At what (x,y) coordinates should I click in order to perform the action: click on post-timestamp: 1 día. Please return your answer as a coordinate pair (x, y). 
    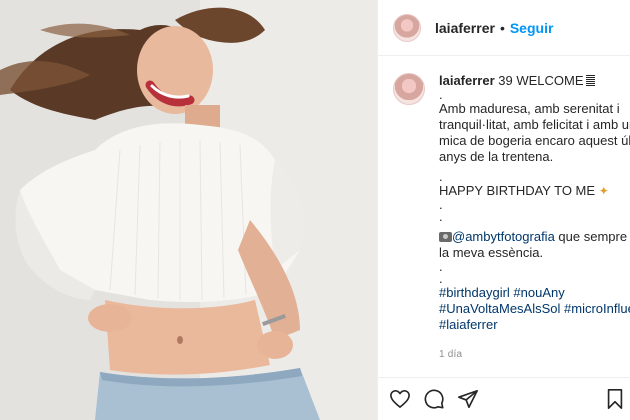
    Looking at the image, I should click on (534, 354).